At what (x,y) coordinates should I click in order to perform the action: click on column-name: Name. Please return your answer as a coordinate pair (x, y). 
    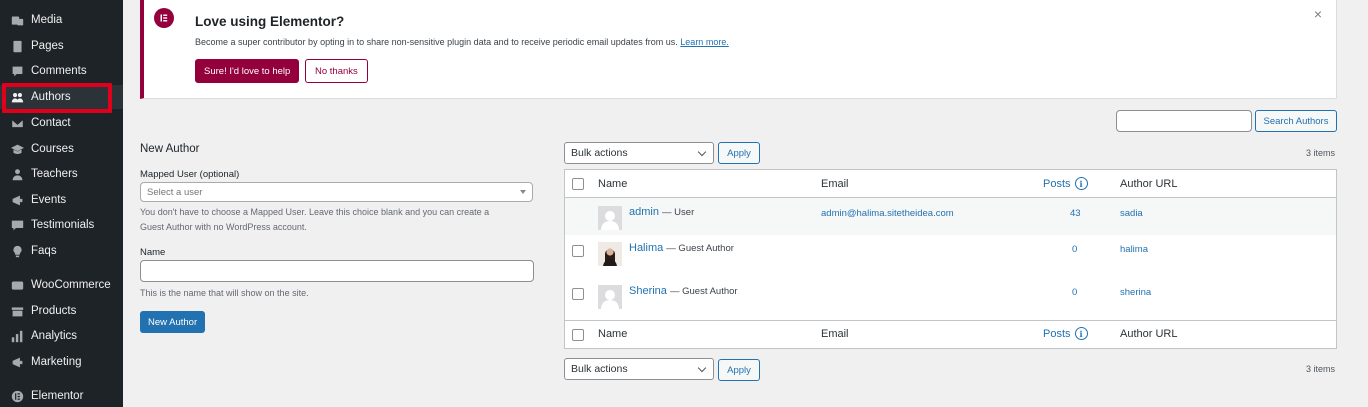
    Looking at the image, I should click on (613, 184).